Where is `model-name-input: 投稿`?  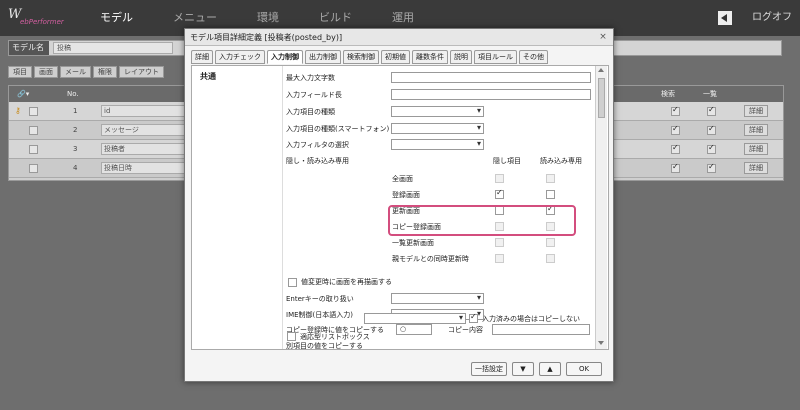 model-name-input: 投稿 is located at coordinates (113, 48).